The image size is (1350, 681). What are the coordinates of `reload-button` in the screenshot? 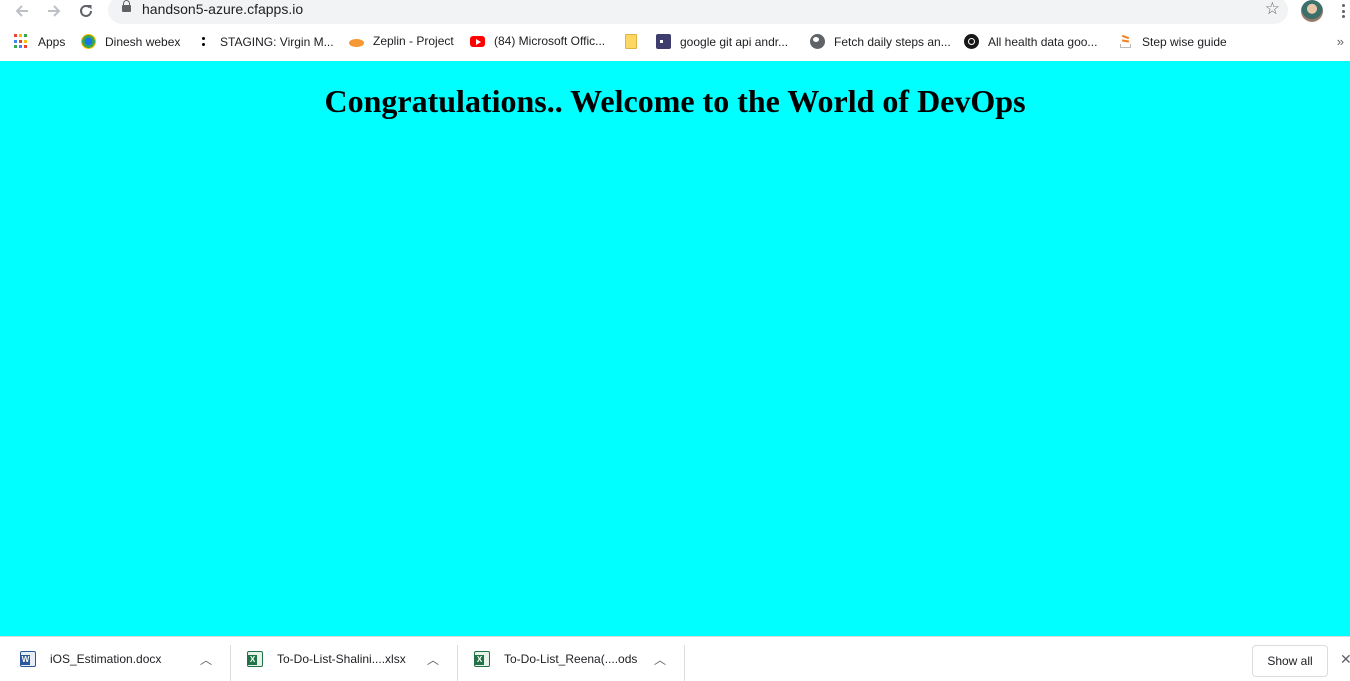 It's located at (86, 11).